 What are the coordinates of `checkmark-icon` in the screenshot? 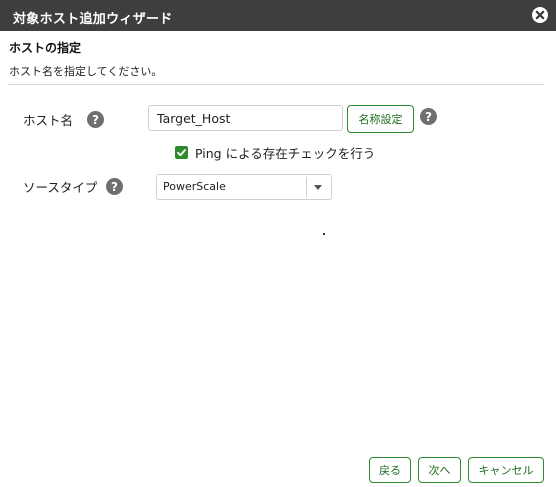 It's located at (181, 153).